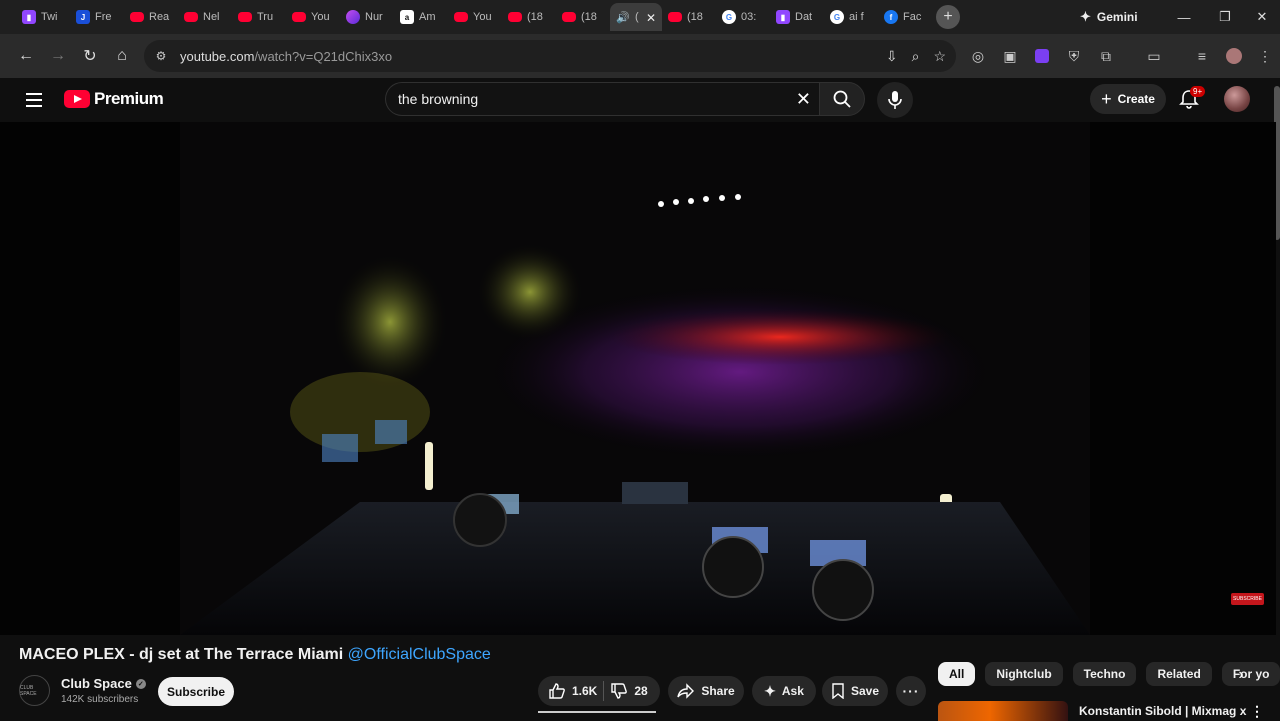 The height and width of the screenshot is (721, 1280). I want to click on browser-tab: f Fac, so click(905, 17).